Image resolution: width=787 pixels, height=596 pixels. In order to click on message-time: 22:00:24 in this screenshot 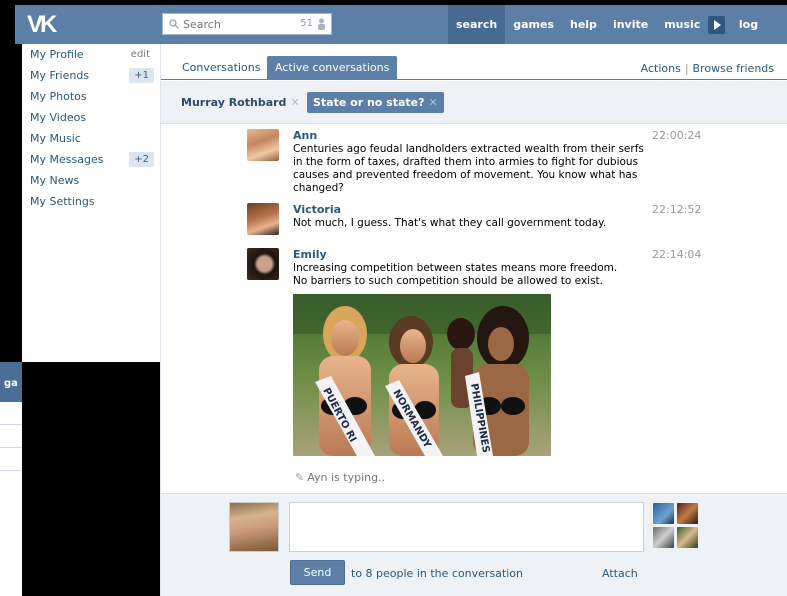, I will do `click(677, 135)`.